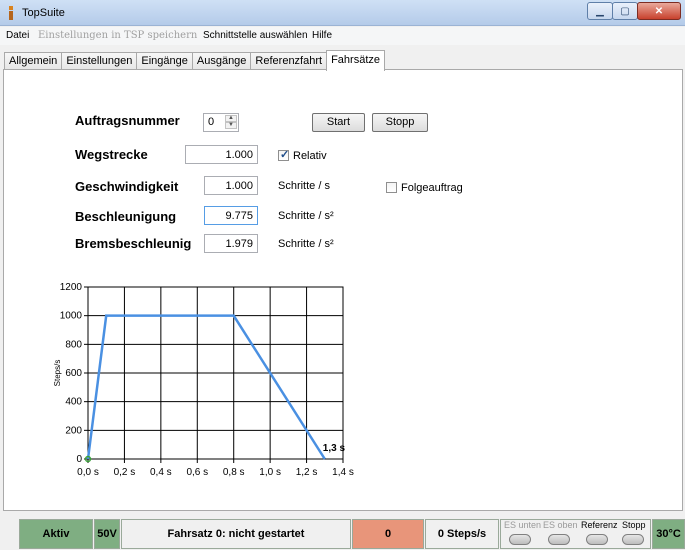  I want to click on end-time-annotation: 1,3 s, so click(334, 448).